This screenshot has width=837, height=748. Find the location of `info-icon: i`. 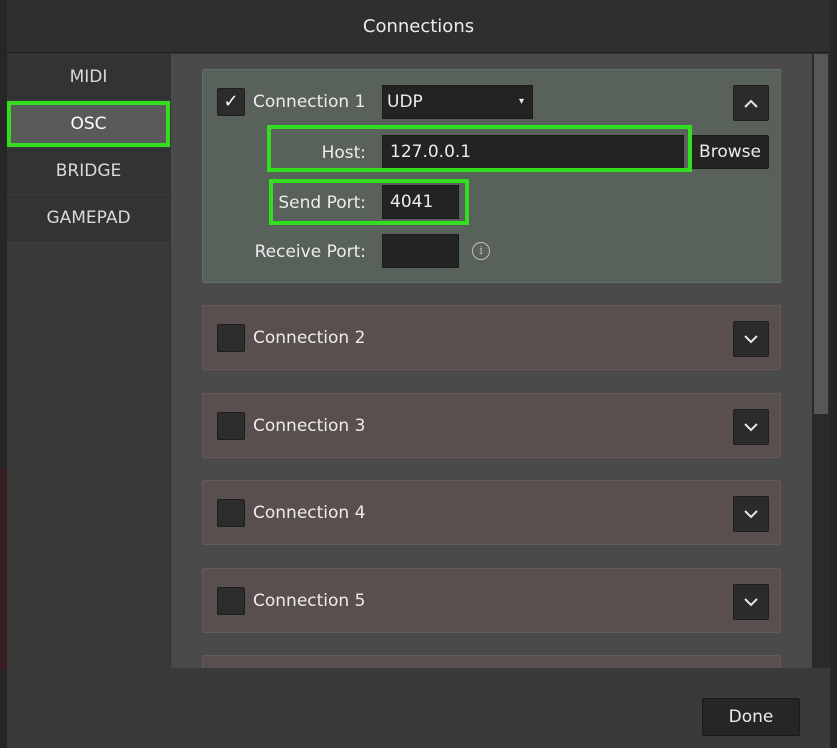

info-icon: i is located at coordinates (481, 251).